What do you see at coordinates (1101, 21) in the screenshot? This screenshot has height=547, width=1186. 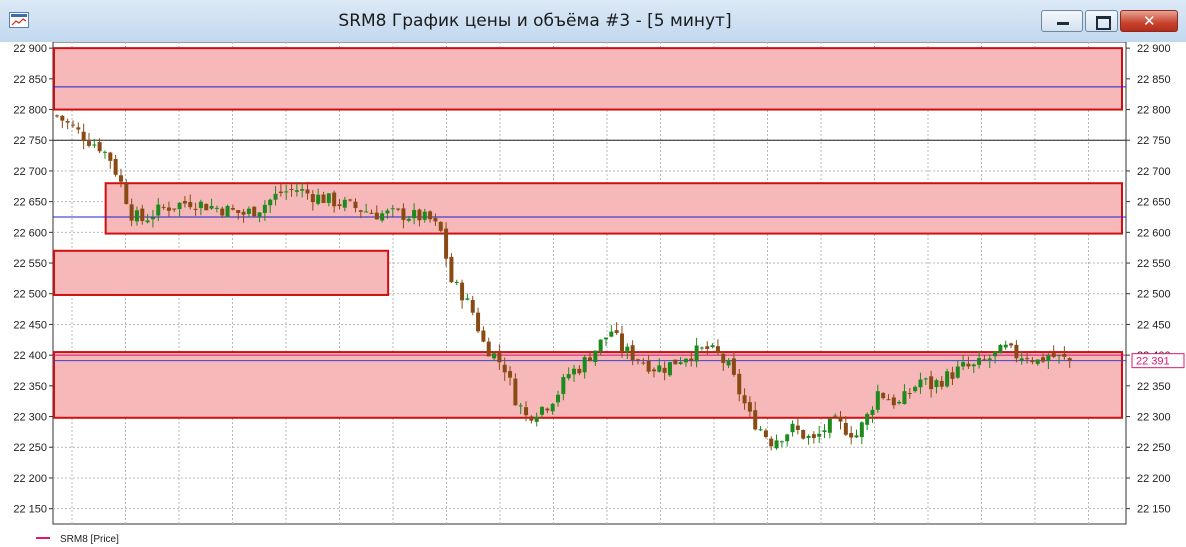 I see `maximize-button` at bounding box center [1101, 21].